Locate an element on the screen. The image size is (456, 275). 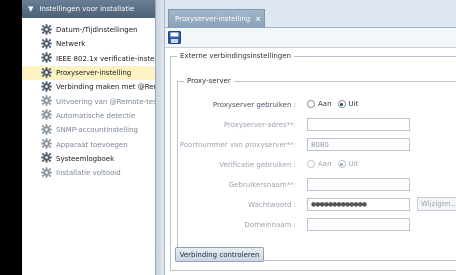
sidebar-item-label: Proxyserver-instelling is located at coordinates (94, 73).